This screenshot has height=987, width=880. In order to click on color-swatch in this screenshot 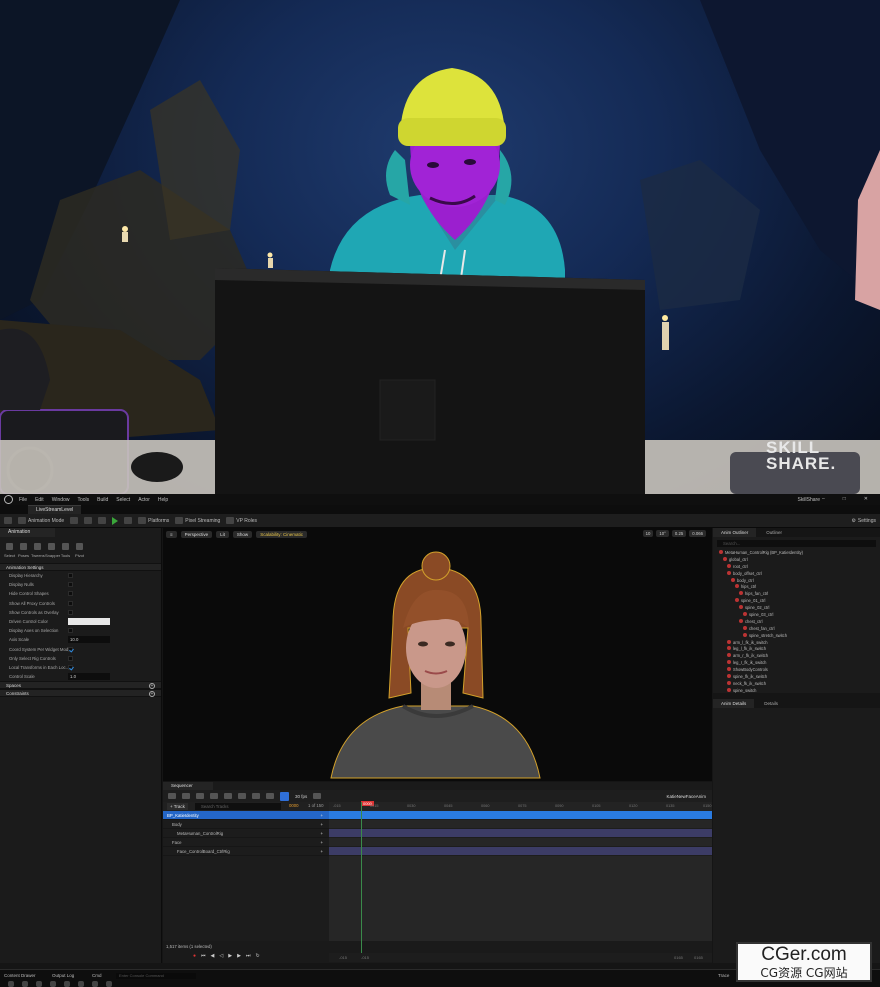, I will do `click(89, 621)`.